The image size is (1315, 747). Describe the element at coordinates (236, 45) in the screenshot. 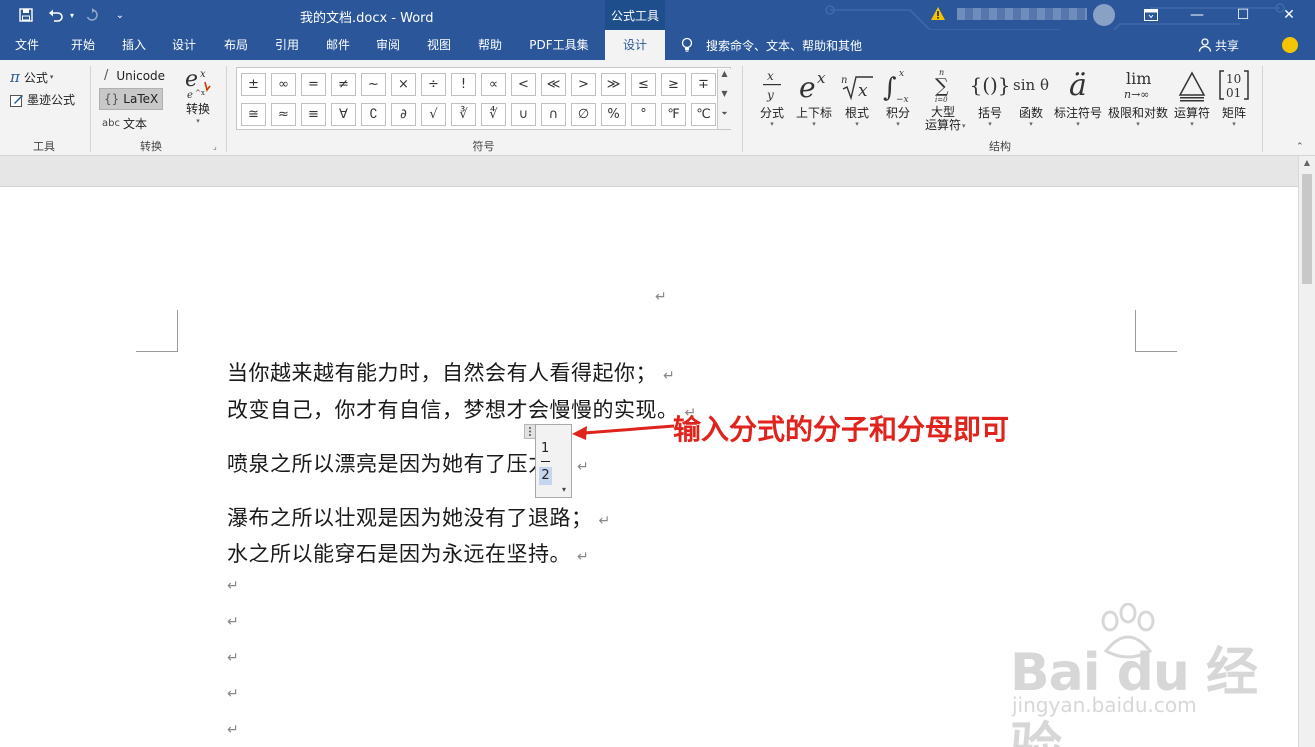

I see `tab-layout: 布局` at that location.